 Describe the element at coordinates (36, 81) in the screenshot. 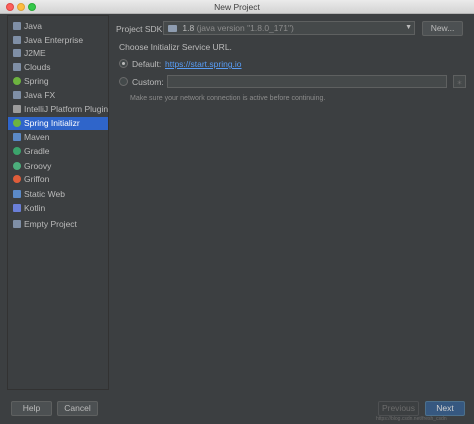

I see `sidebar-item-label: Spring` at that location.